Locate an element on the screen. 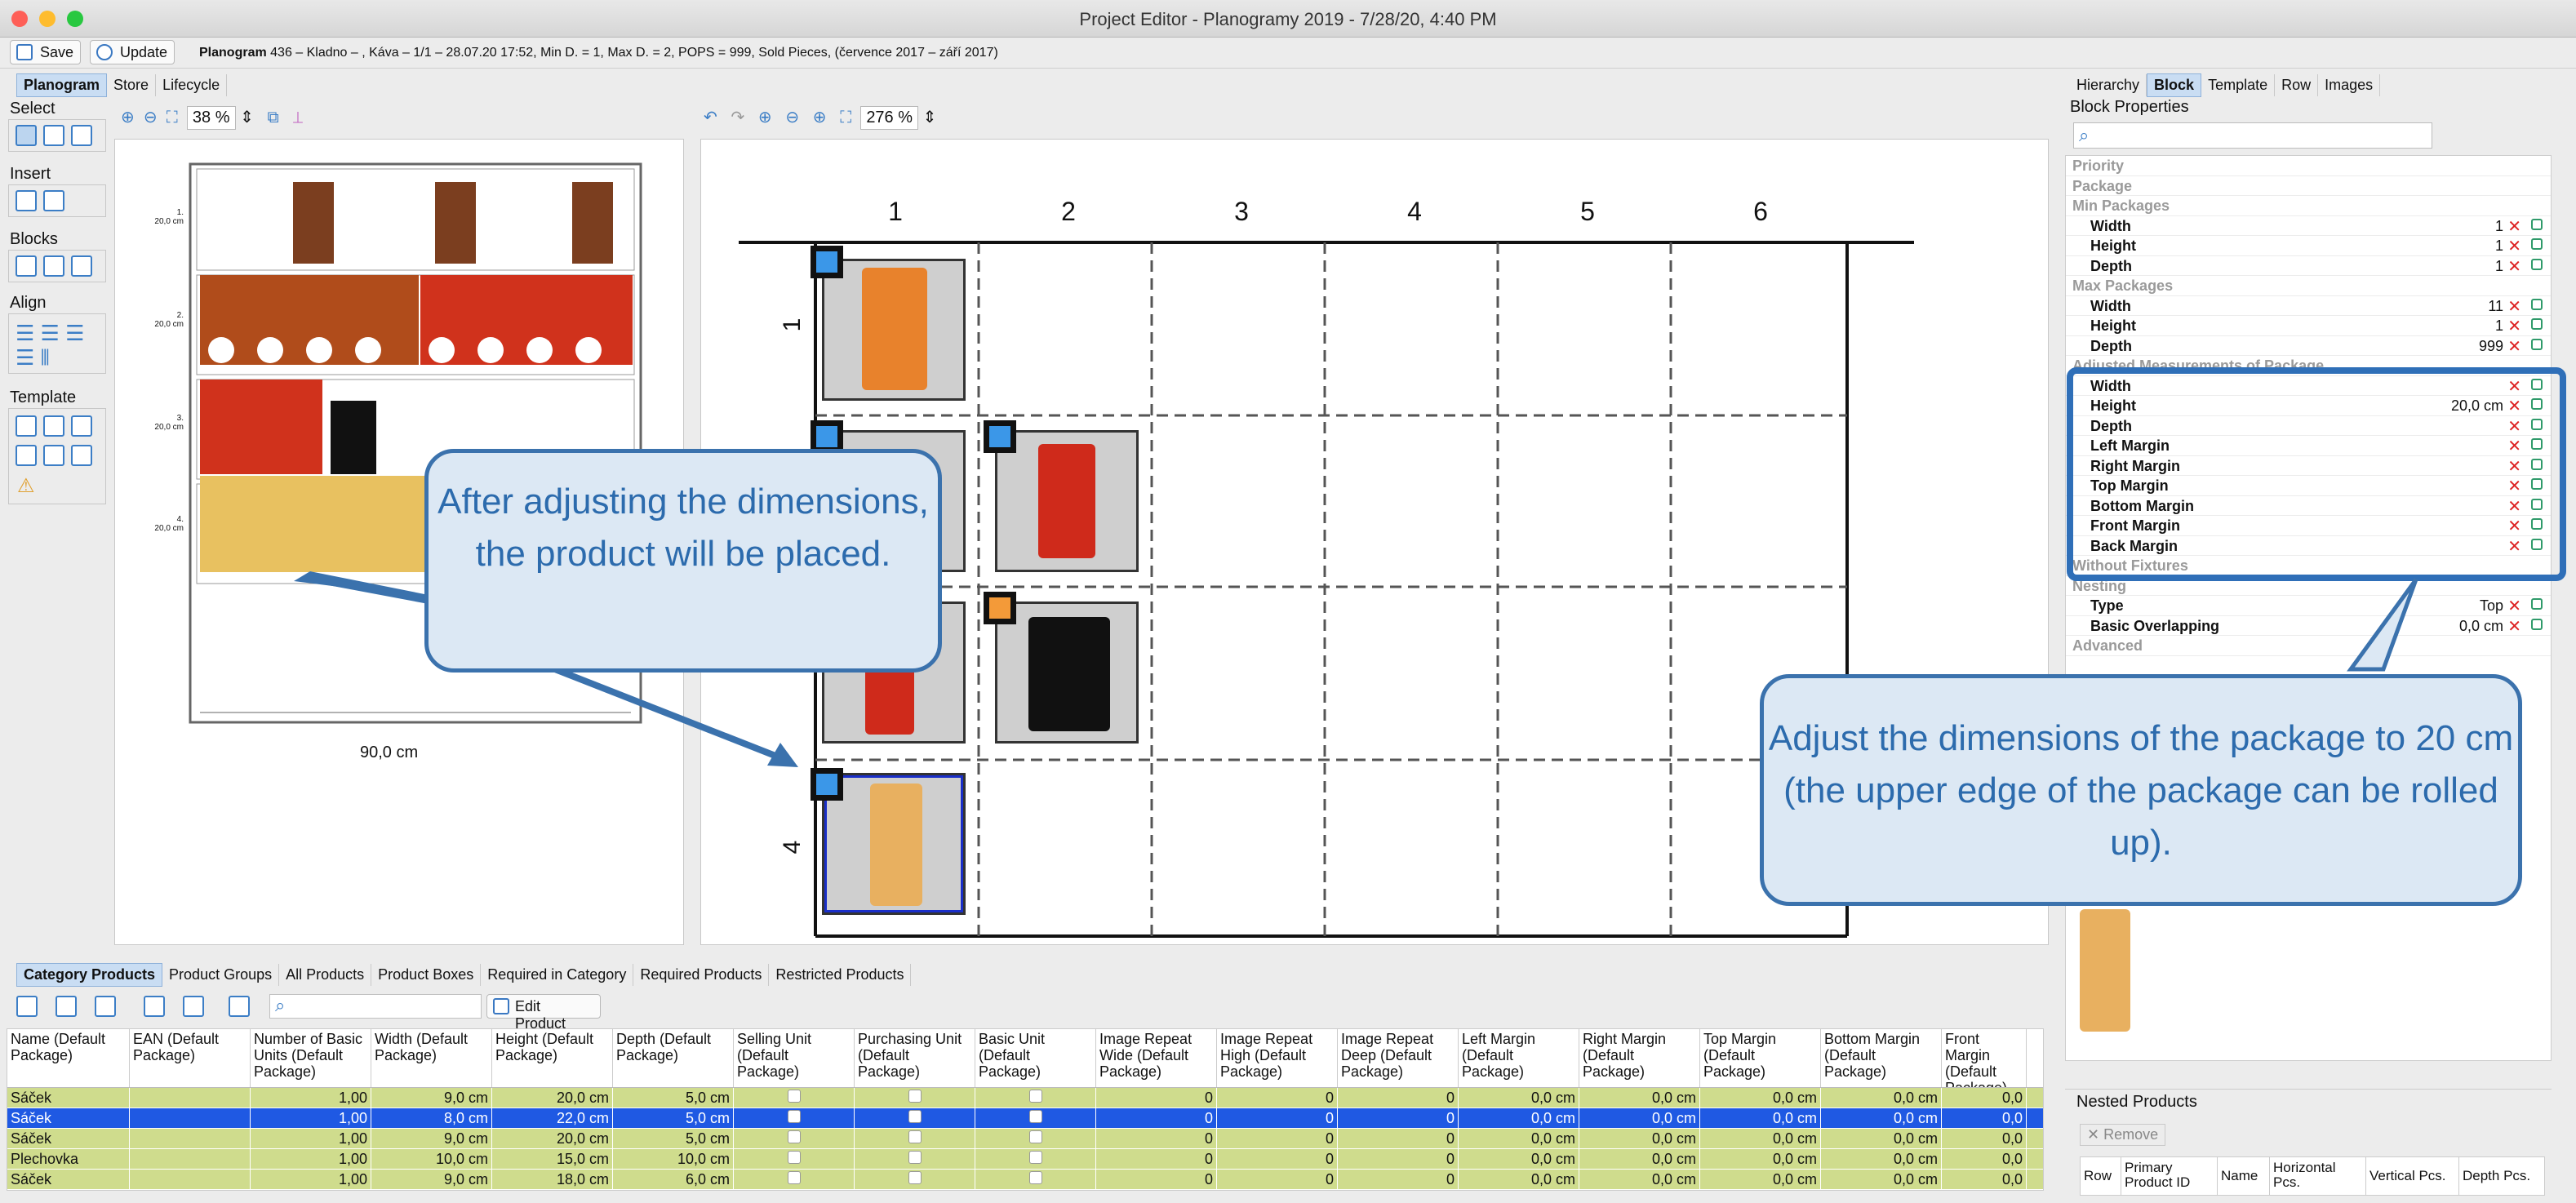 The image size is (2576, 1203). column-header: Selling Unit (Default Package) is located at coordinates (794, 1058).